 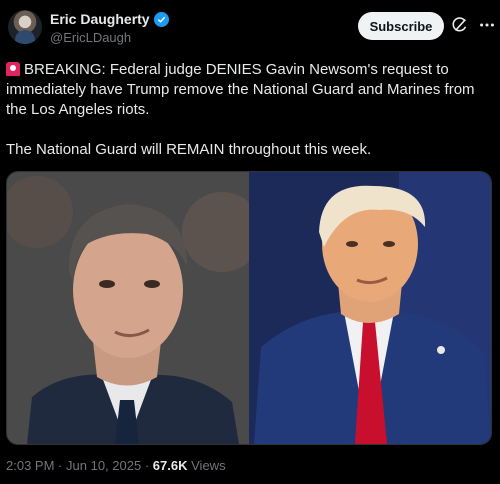 What do you see at coordinates (401, 26) in the screenshot?
I see `subscribe-button: Subscribe` at bounding box center [401, 26].